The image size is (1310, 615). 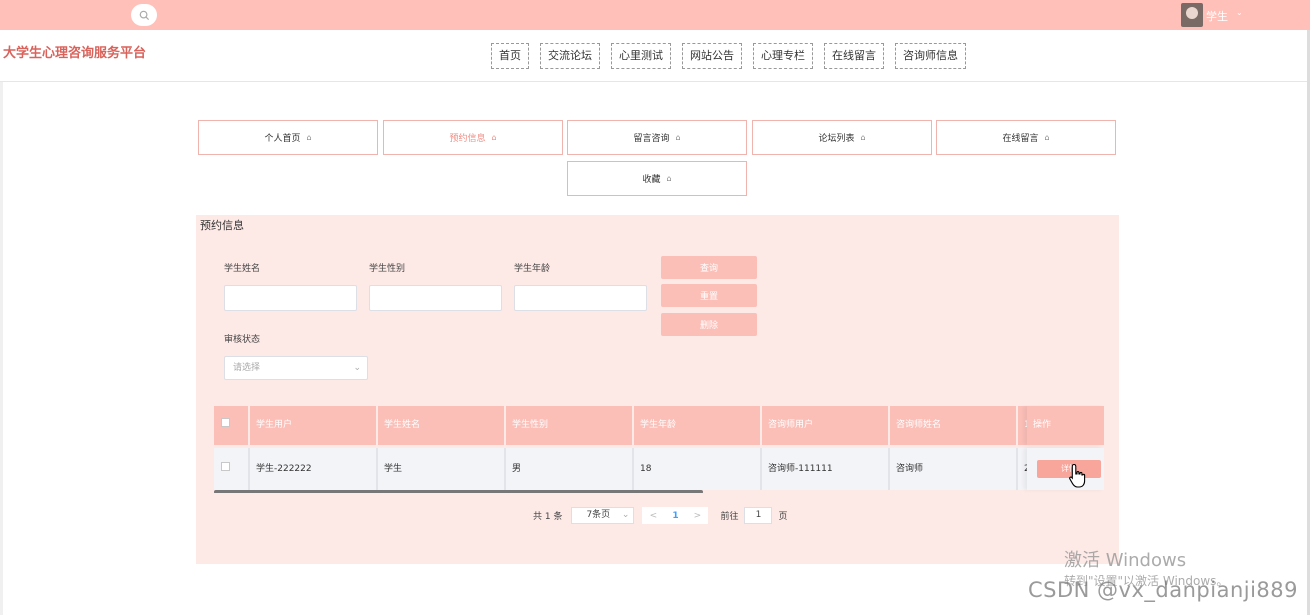 I want to click on tab-label: 收藏, so click(x=651, y=180).